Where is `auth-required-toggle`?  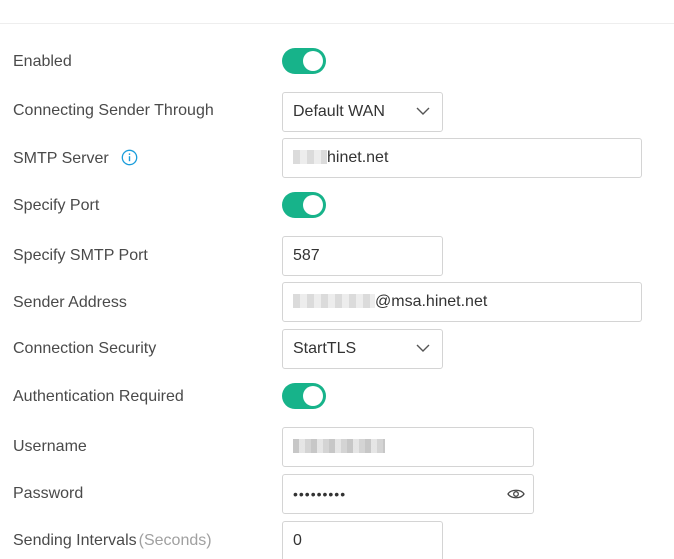 auth-required-toggle is located at coordinates (304, 396).